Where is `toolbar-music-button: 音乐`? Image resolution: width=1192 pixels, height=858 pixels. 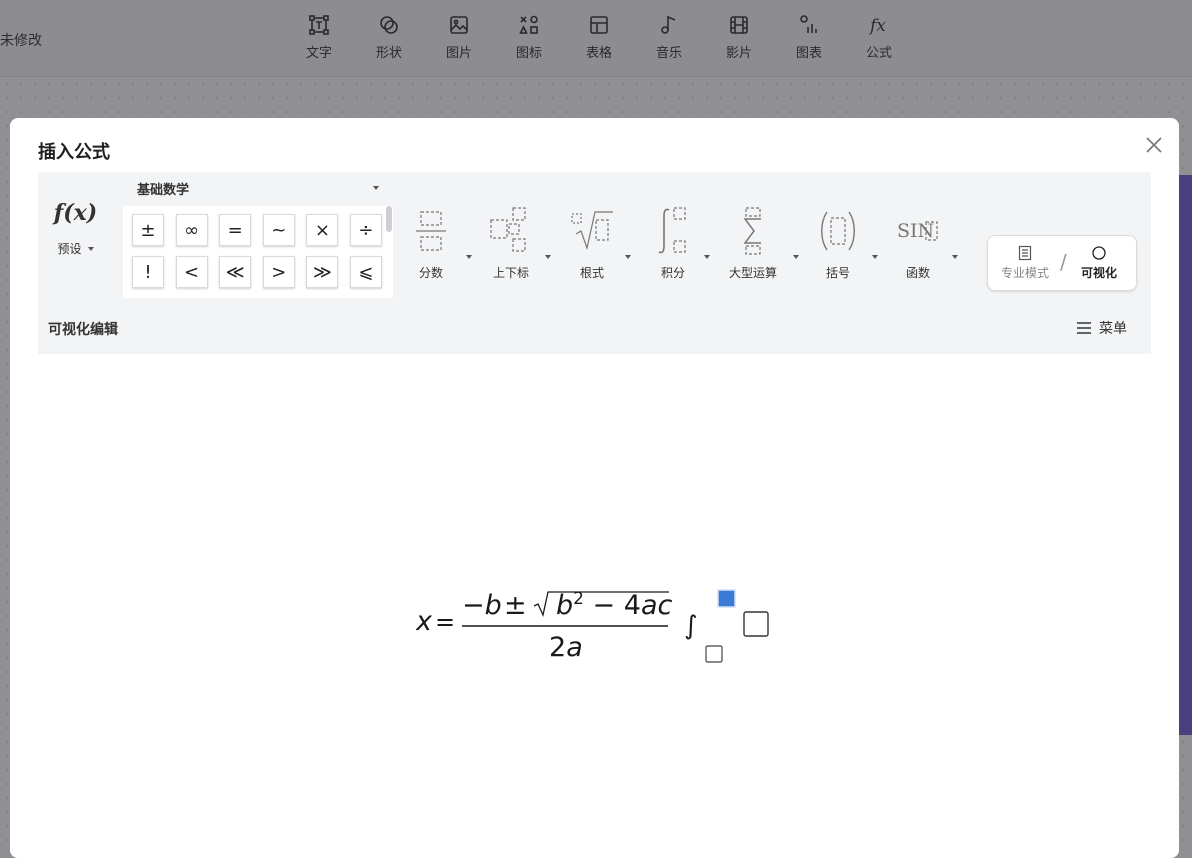 toolbar-music-button: 音乐 is located at coordinates (669, 42).